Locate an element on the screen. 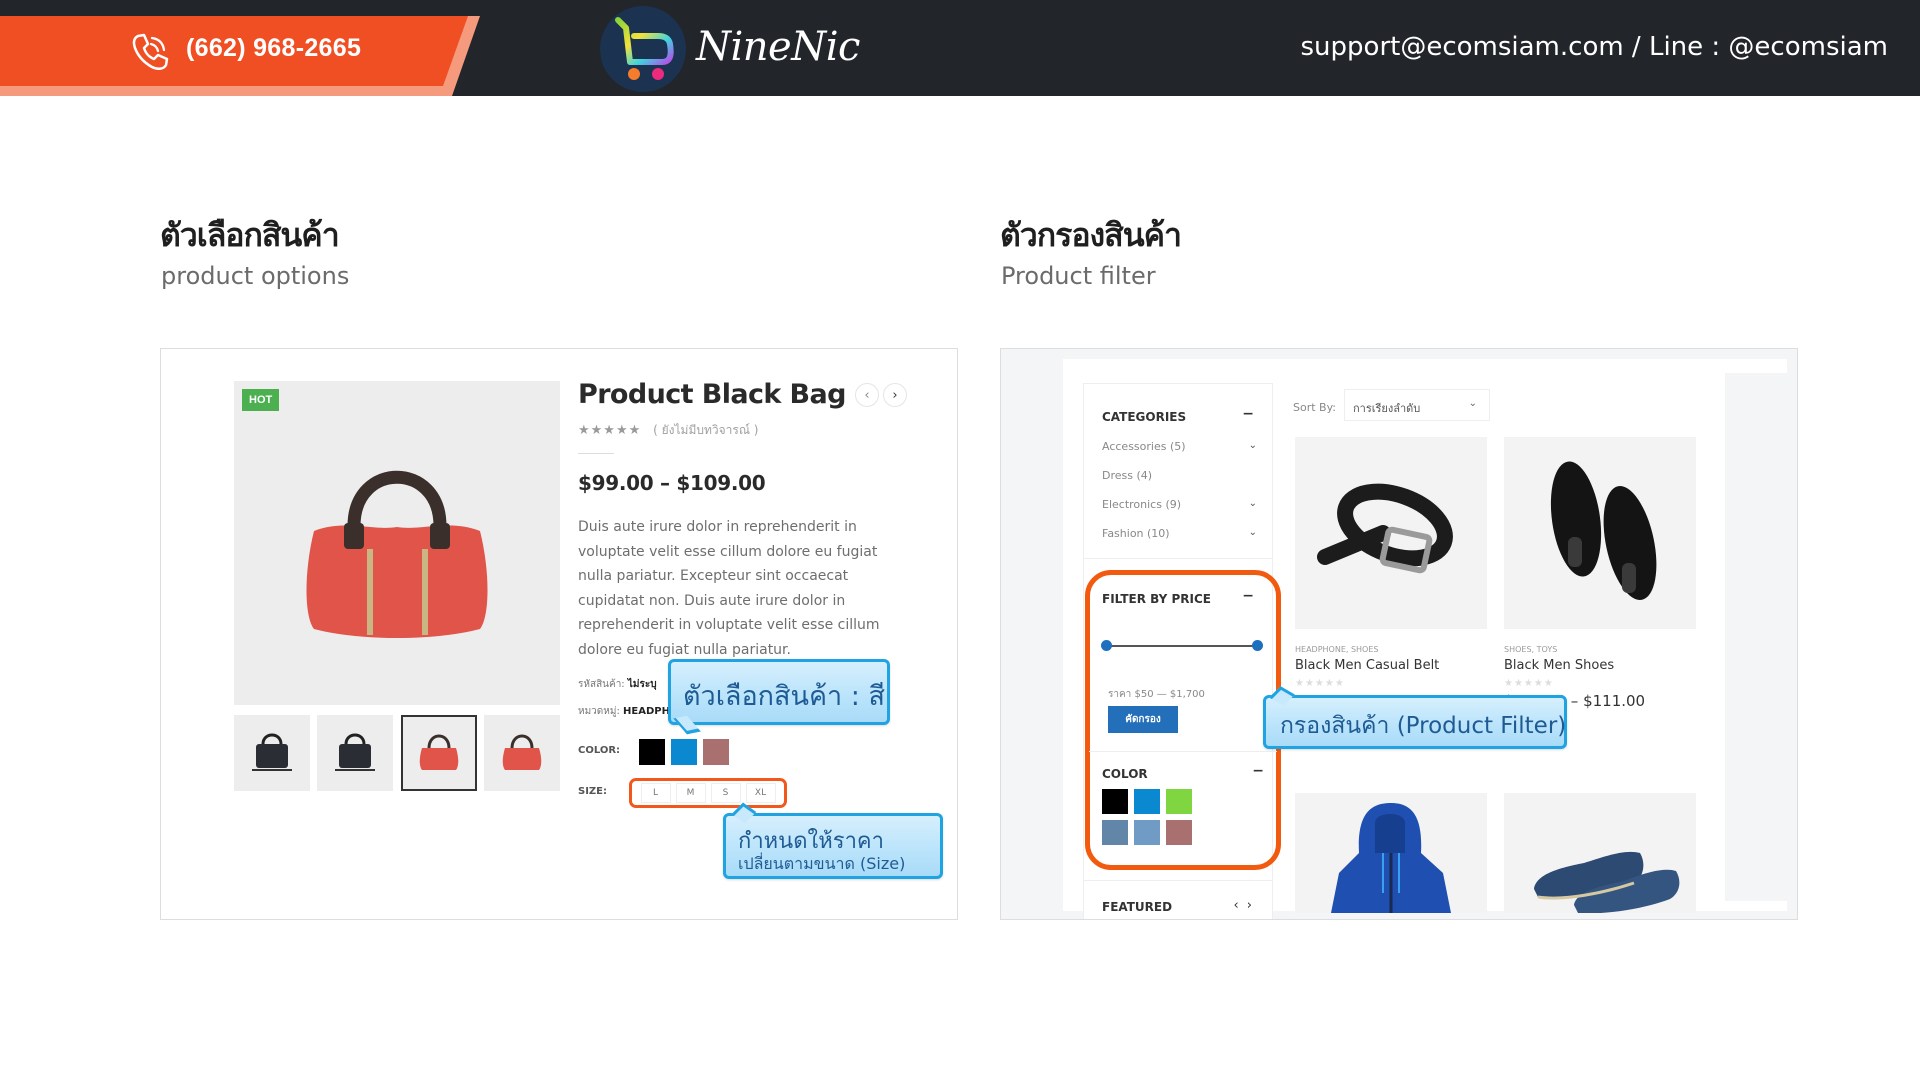 The width and height of the screenshot is (1920, 1080). color-filter-blue is located at coordinates (1147, 801).